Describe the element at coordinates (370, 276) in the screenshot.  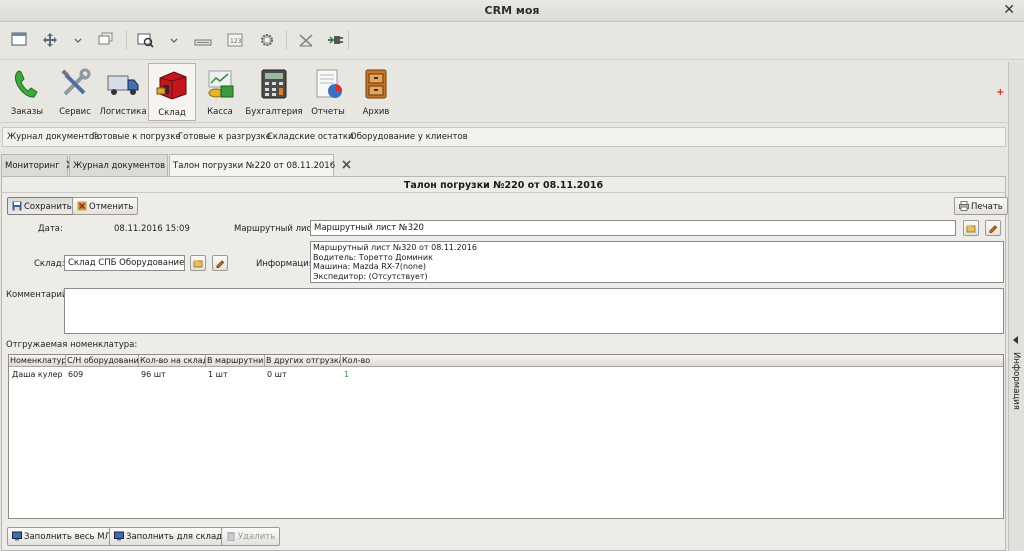
I see `info-line: Экспедитор: (Отсутствует)` at that location.